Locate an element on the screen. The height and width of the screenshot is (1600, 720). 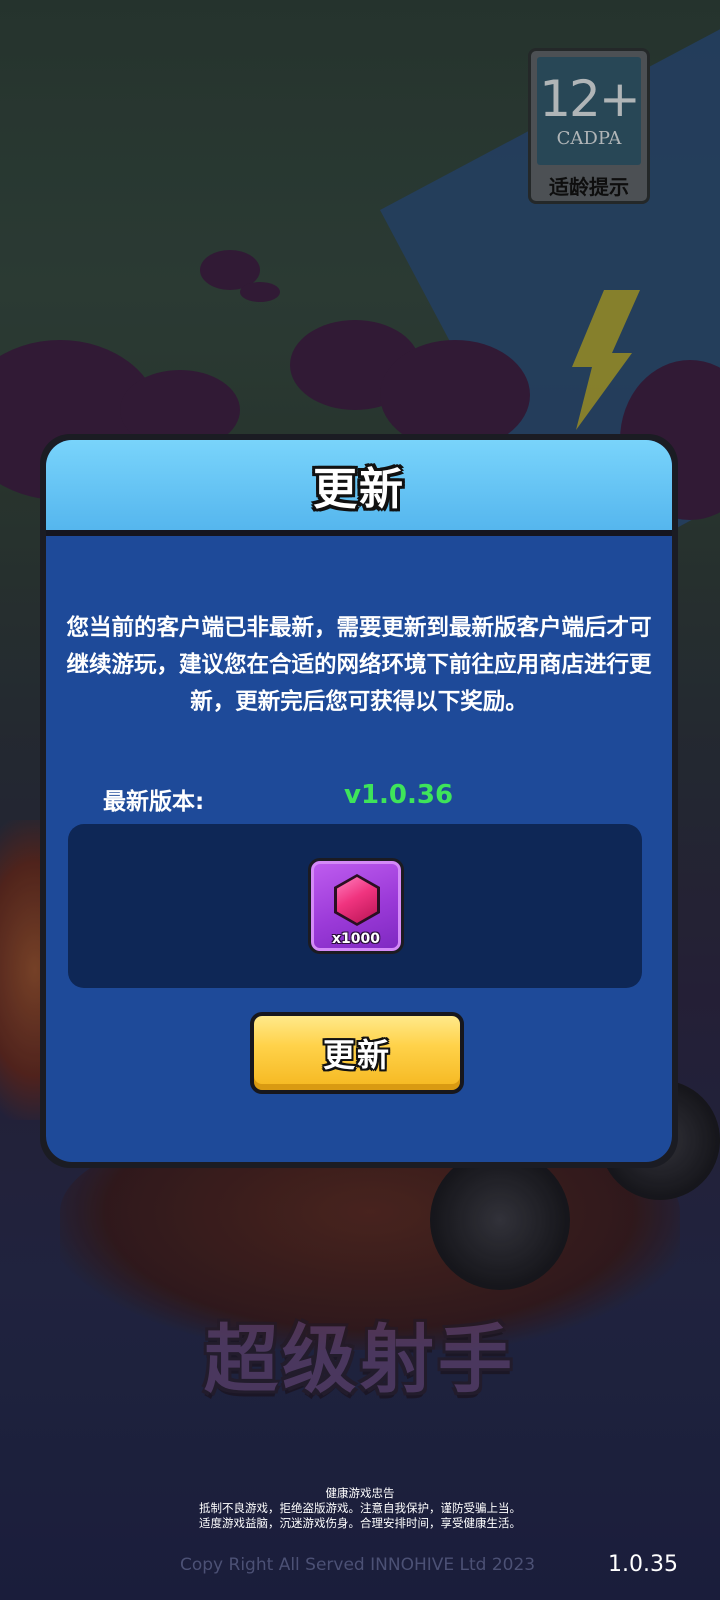
dialog-header: 更新 is located at coordinates (359, 488).